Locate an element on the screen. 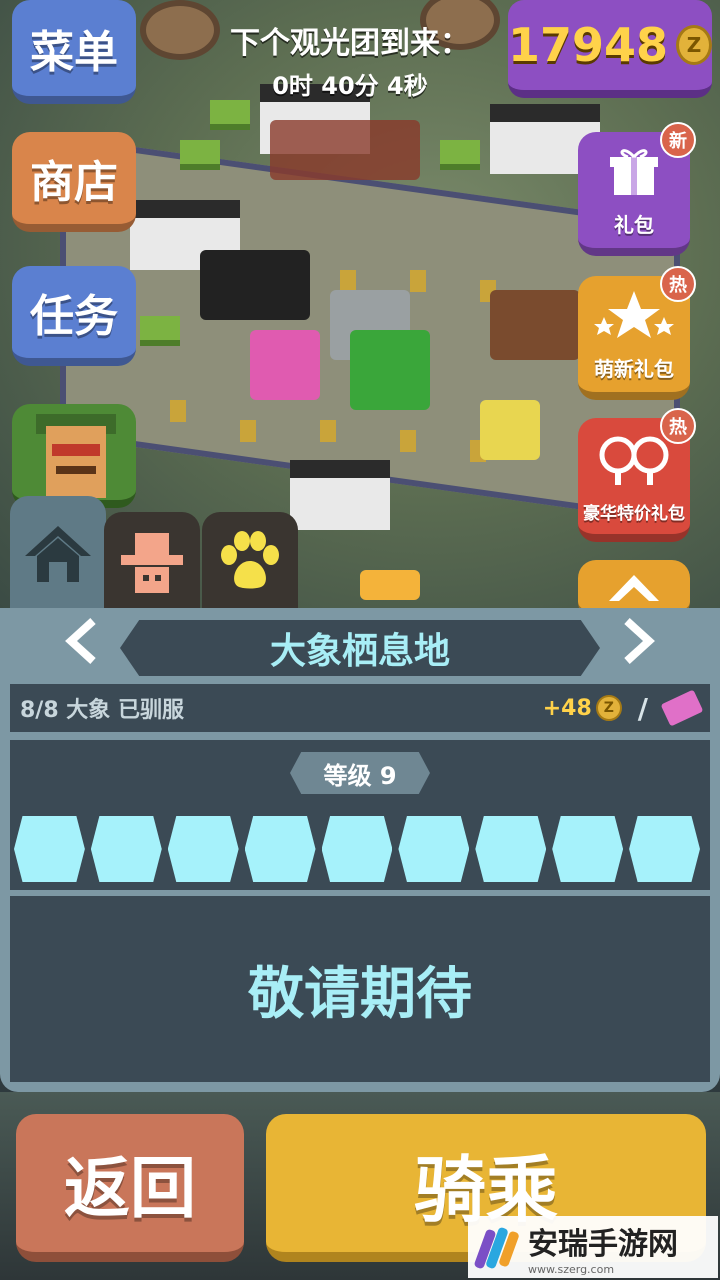 The image size is (720, 1280). level-label: 等级 9 is located at coordinates (360, 773).